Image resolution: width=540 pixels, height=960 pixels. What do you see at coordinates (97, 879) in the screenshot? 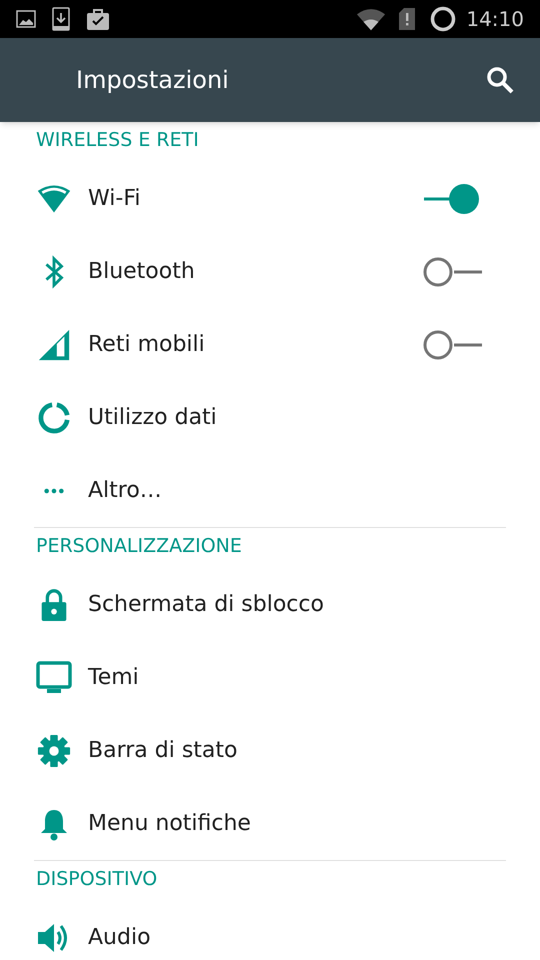
I see `section-header: DISPOSITIVO` at bounding box center [97, 879].